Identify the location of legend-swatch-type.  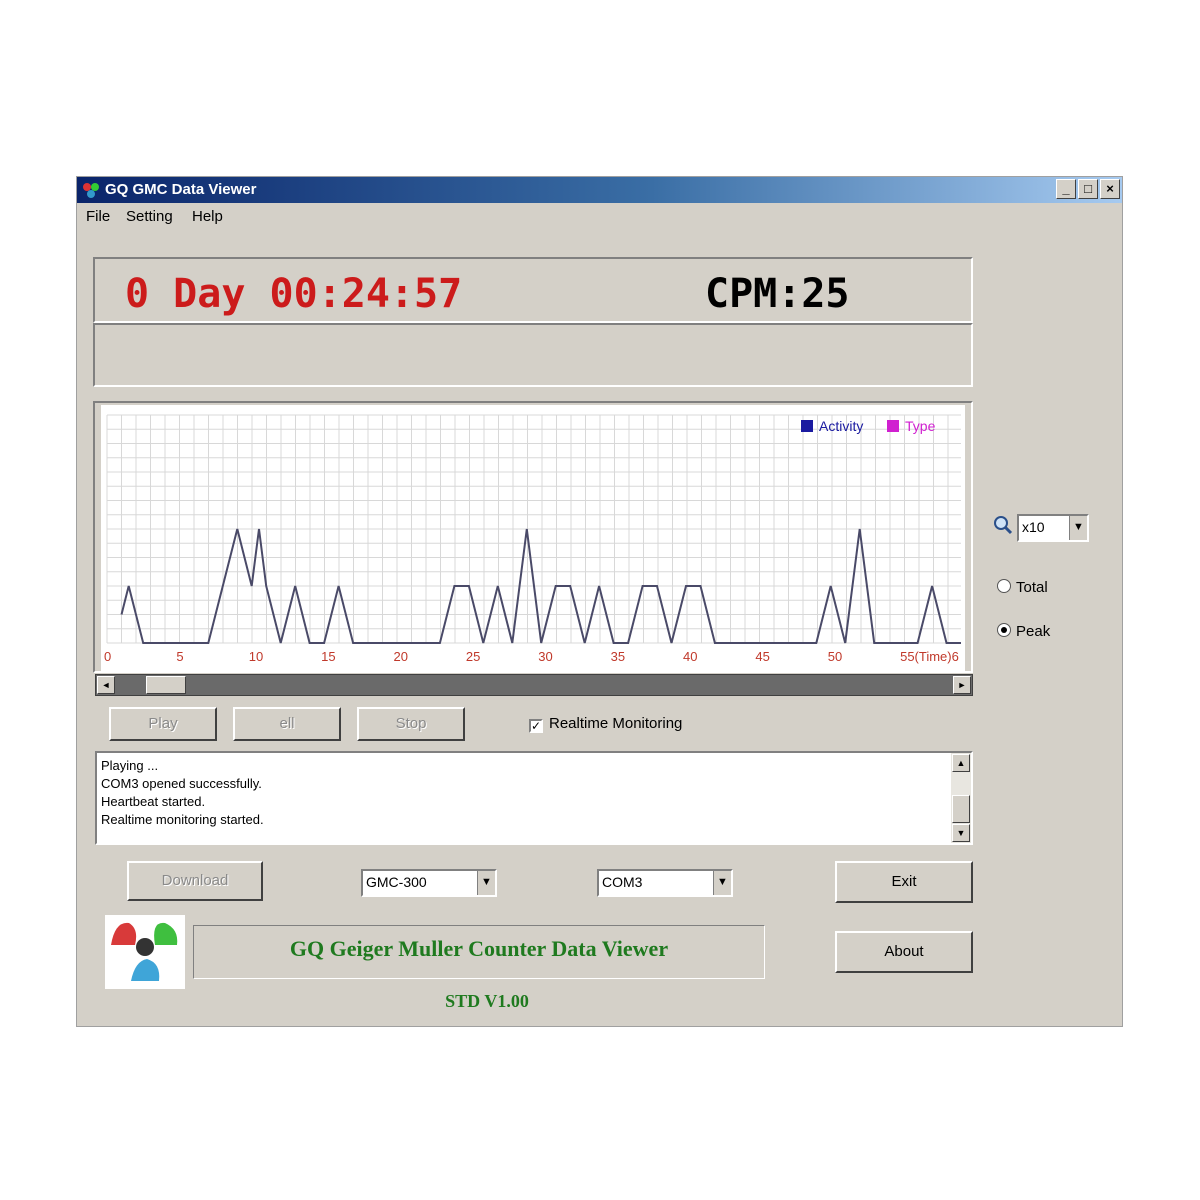
(893, 426).